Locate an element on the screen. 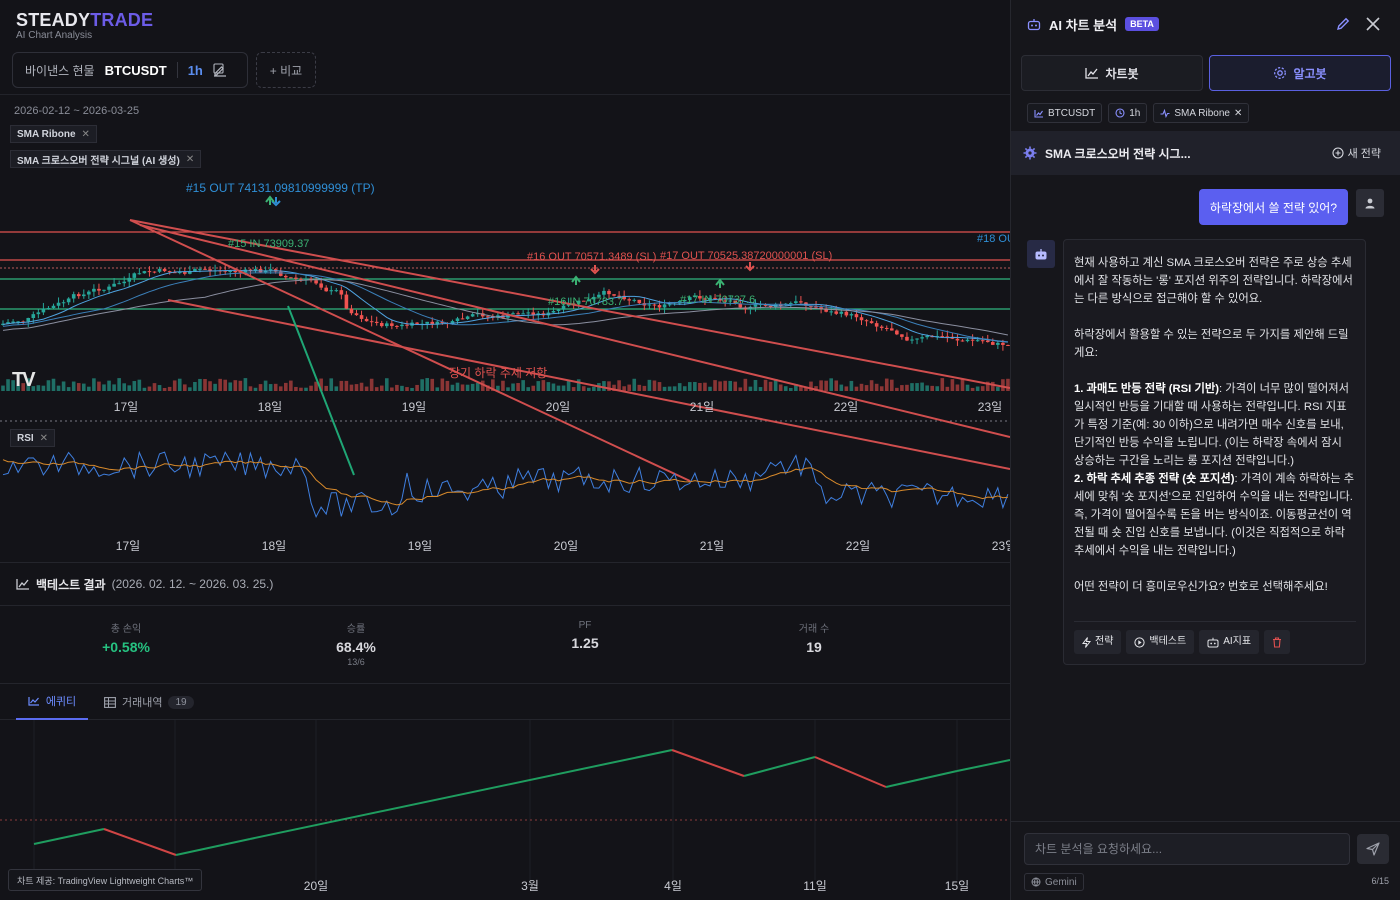 Image resolution: width=1400 pixels, height=900 pixels. delete-button is located at coordinates (1277, 642).